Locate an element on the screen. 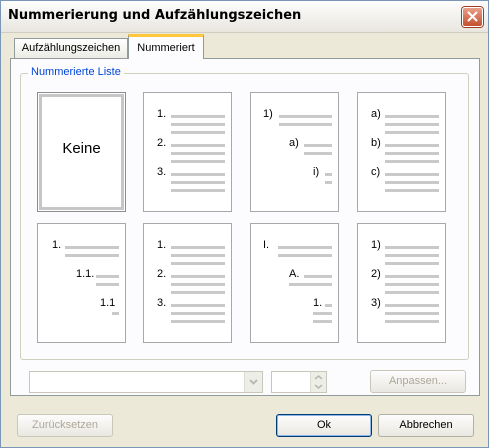 This screenshot has height=448, width=489. numbering-option-none: Keine is located at coordinates (81, 152).